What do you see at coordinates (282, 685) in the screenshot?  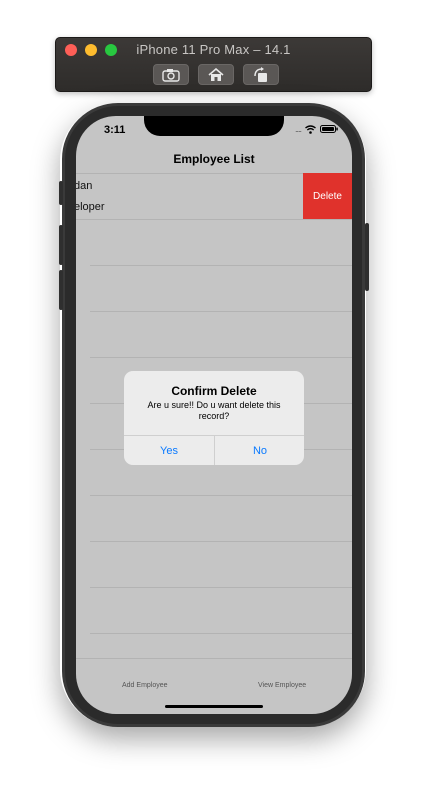 I see `tab-view-employee: View Employee` at bounding box center [282, 685].